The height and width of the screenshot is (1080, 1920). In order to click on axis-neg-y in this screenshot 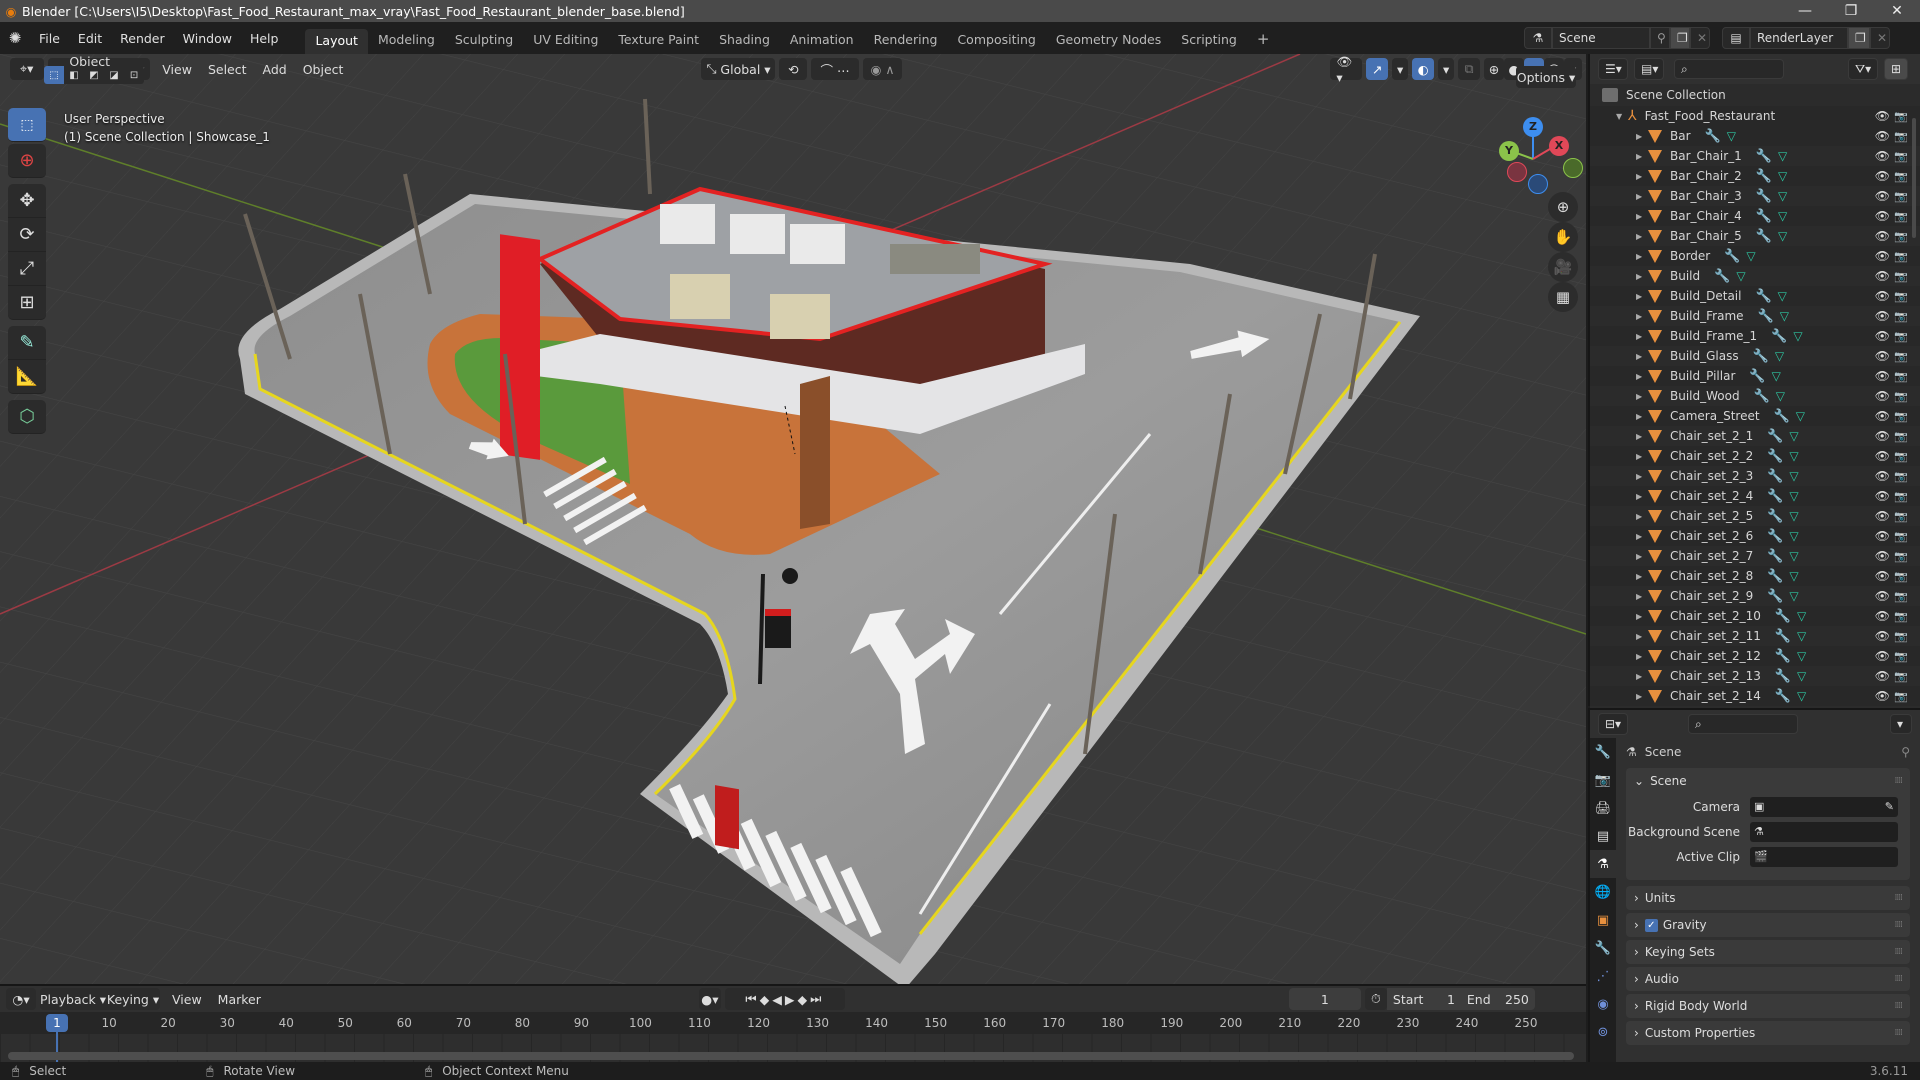, I will do `click(1573, 168)`.